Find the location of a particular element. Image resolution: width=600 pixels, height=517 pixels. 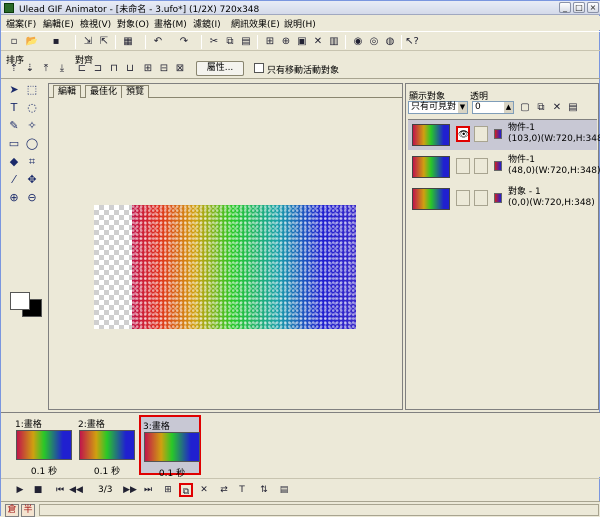

arrow-up-top-icon: ⤒ is located at coordinates (46, 69).